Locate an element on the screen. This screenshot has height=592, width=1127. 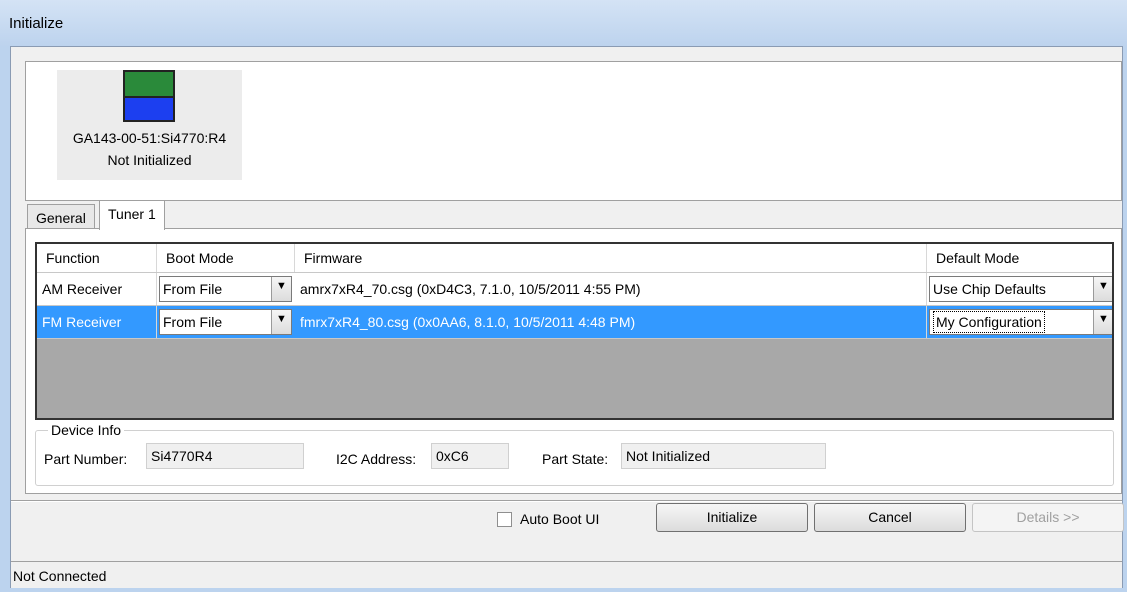
tab-general: General is located at coordinates (61, 217).